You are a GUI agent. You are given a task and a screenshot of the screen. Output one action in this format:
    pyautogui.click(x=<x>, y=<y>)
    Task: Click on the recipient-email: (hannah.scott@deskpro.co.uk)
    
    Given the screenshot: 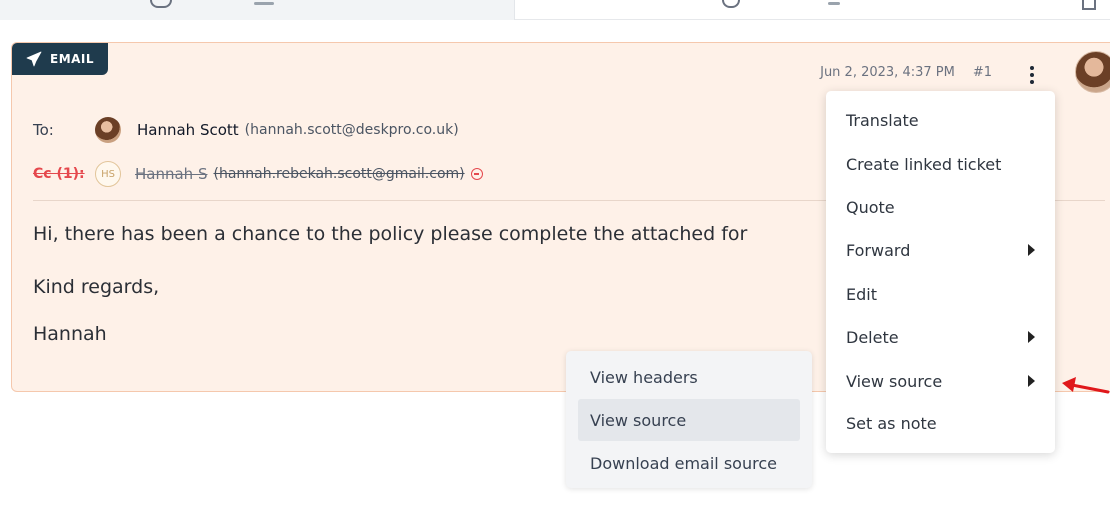 What is the action you would take?
    pyautogui.click(x=351, y=130)
    